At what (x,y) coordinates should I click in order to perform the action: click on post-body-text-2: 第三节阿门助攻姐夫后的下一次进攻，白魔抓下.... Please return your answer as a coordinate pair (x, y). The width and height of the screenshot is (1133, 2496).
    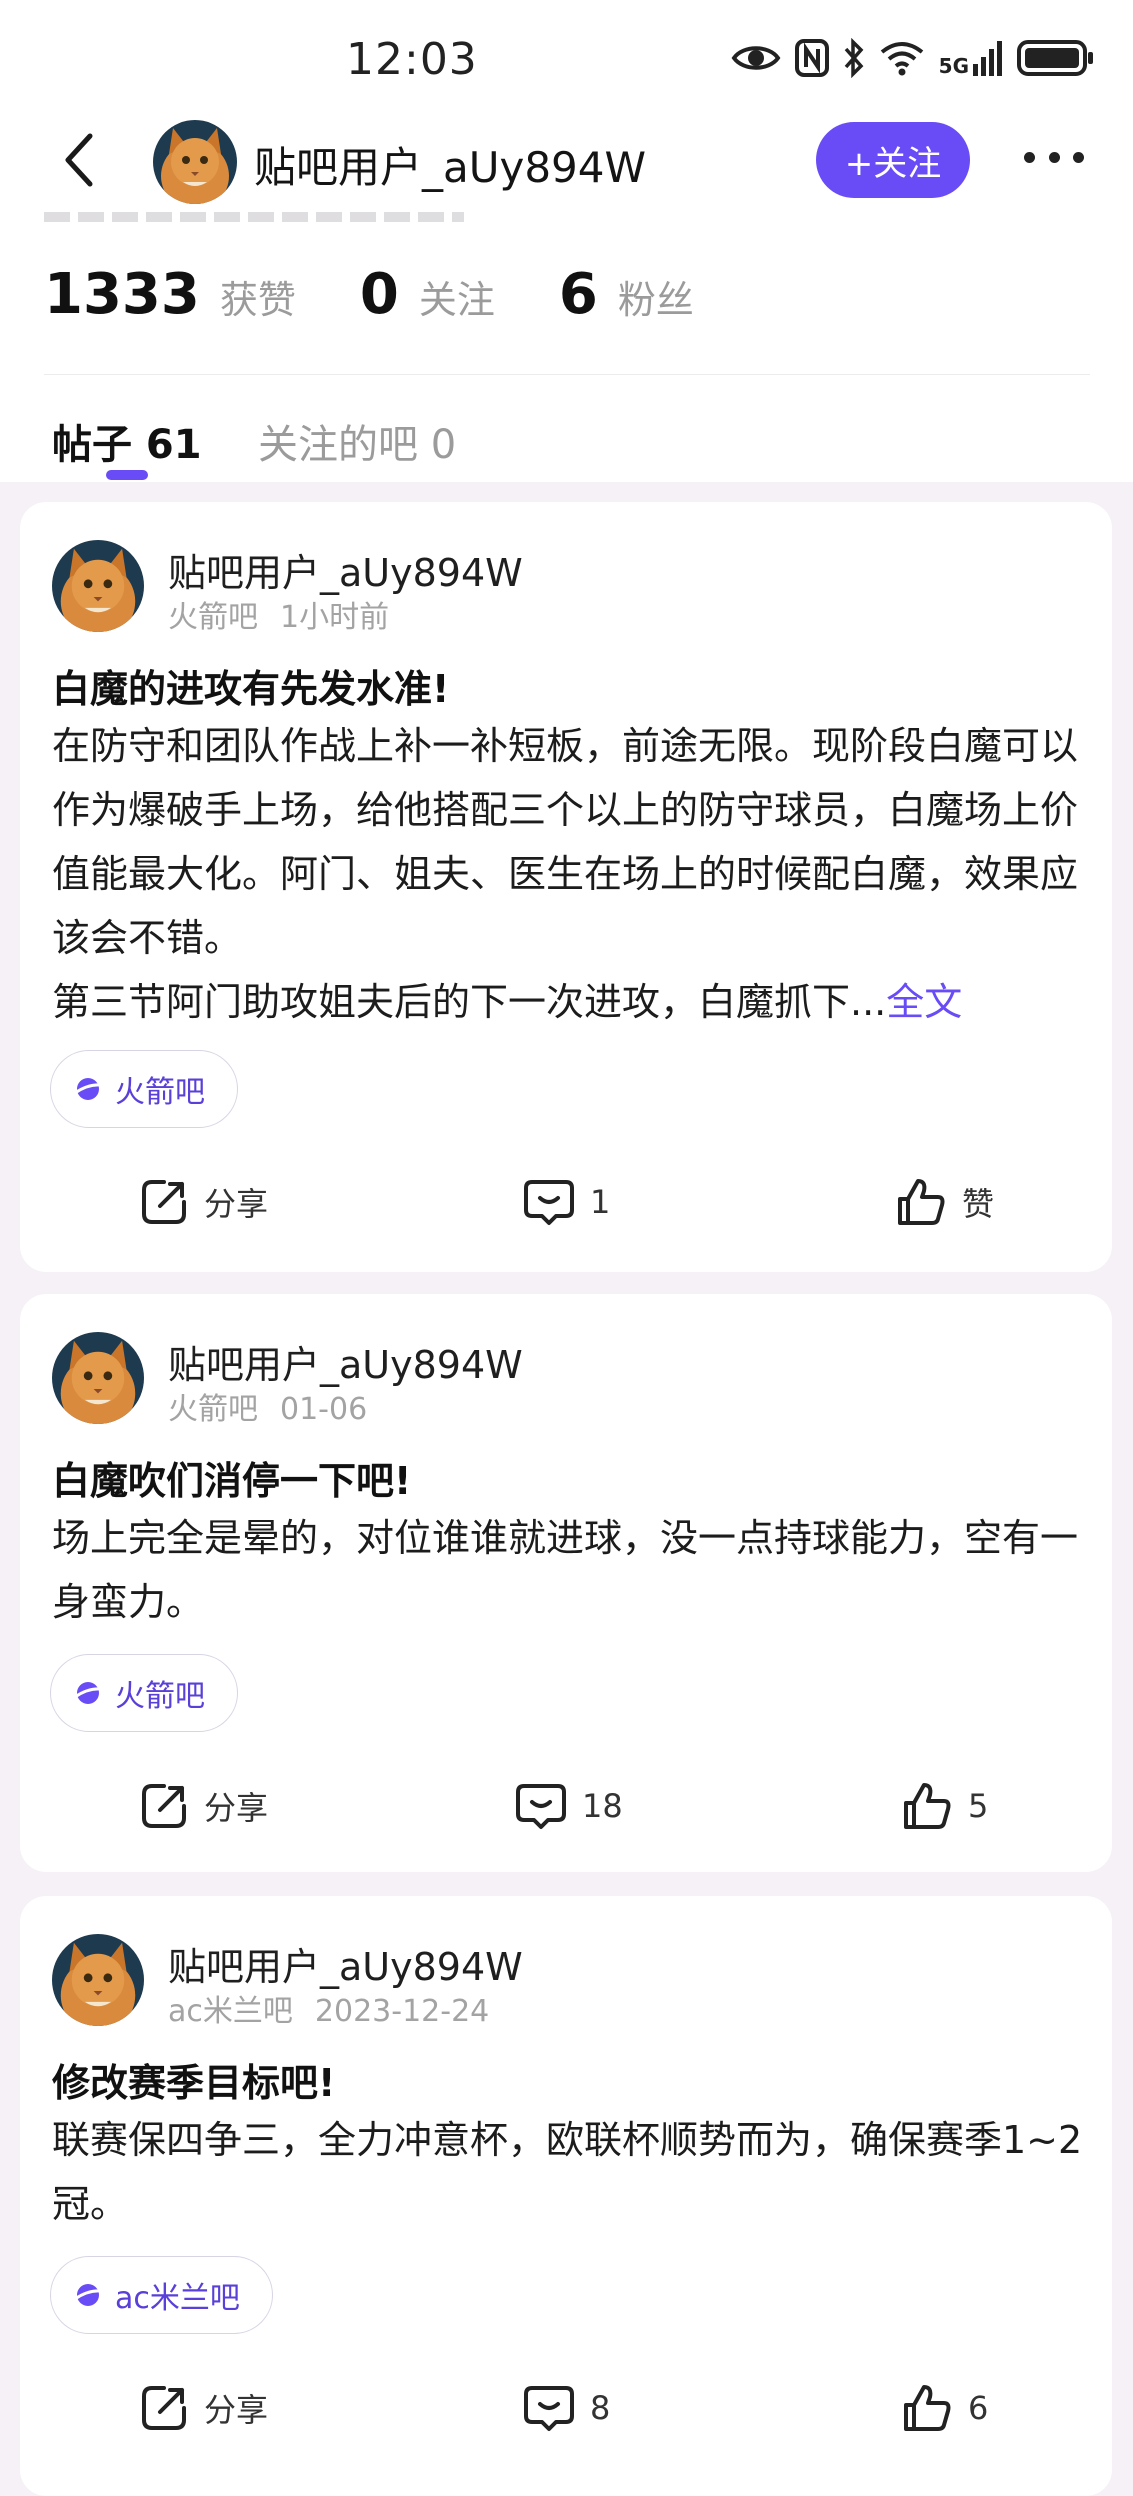
    Looking at the image, I should click on (469, 1002).